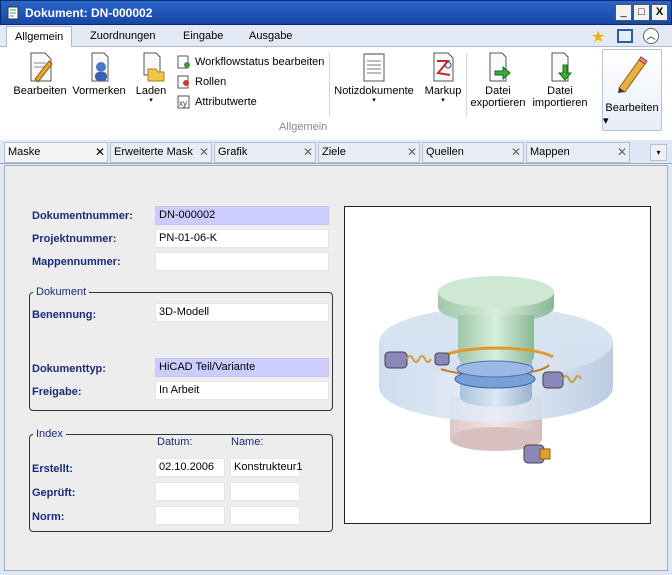  What do you see at coordinates (69, 369) in the screenshot?
I see `dokumenttyp-label: Dokumenttyp:` at bounding box center [69, 369].